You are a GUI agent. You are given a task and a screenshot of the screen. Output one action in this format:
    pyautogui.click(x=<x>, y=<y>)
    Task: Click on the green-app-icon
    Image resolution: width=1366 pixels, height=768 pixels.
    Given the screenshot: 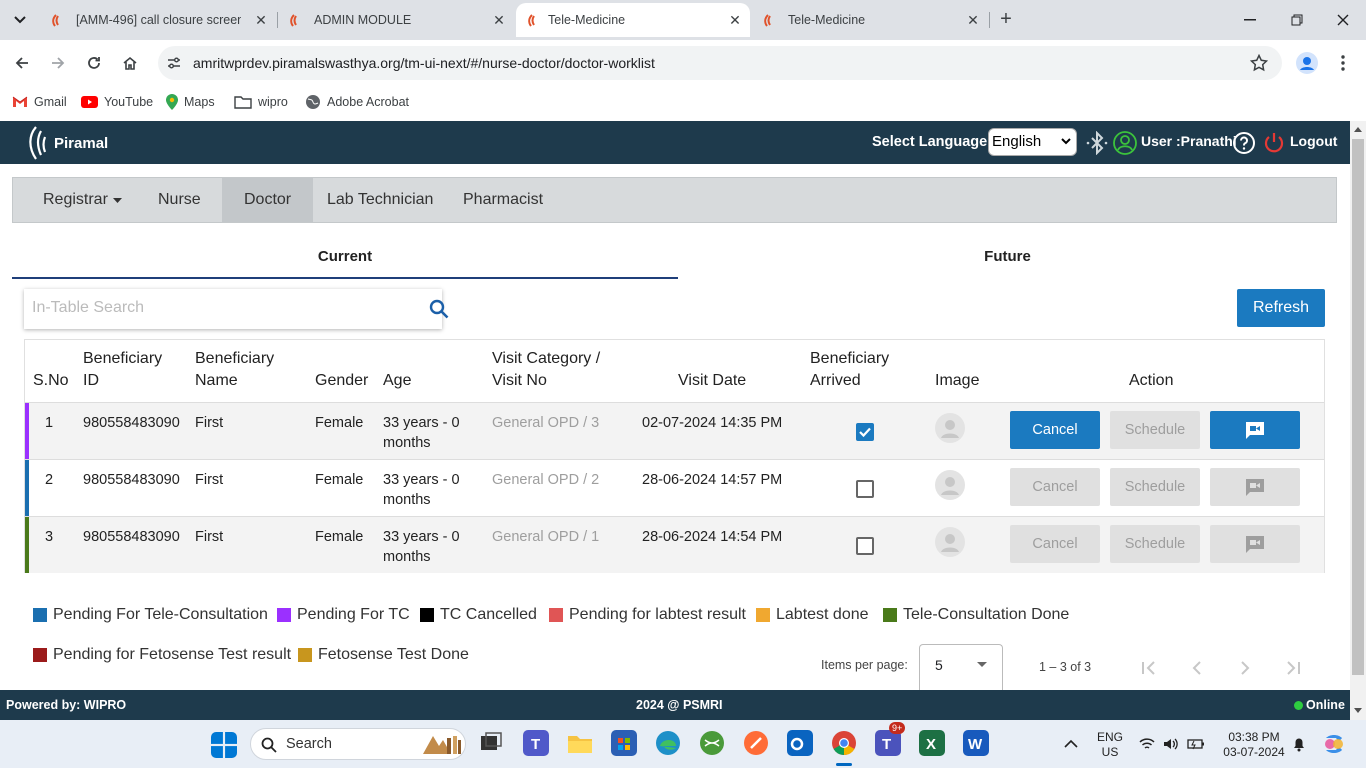 What is the action you would take?
    pyautogui.click(x=712, y=743)
    